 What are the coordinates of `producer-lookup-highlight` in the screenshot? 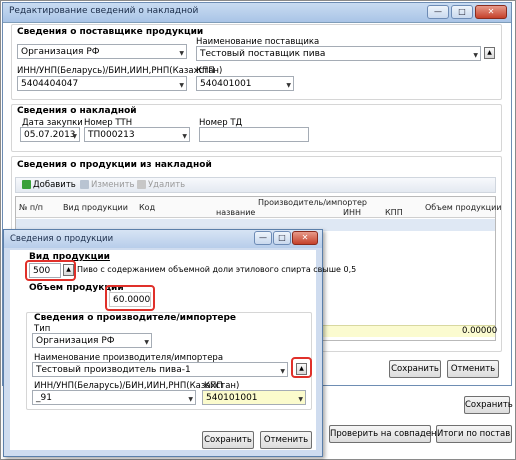 It's located at (301, 367).